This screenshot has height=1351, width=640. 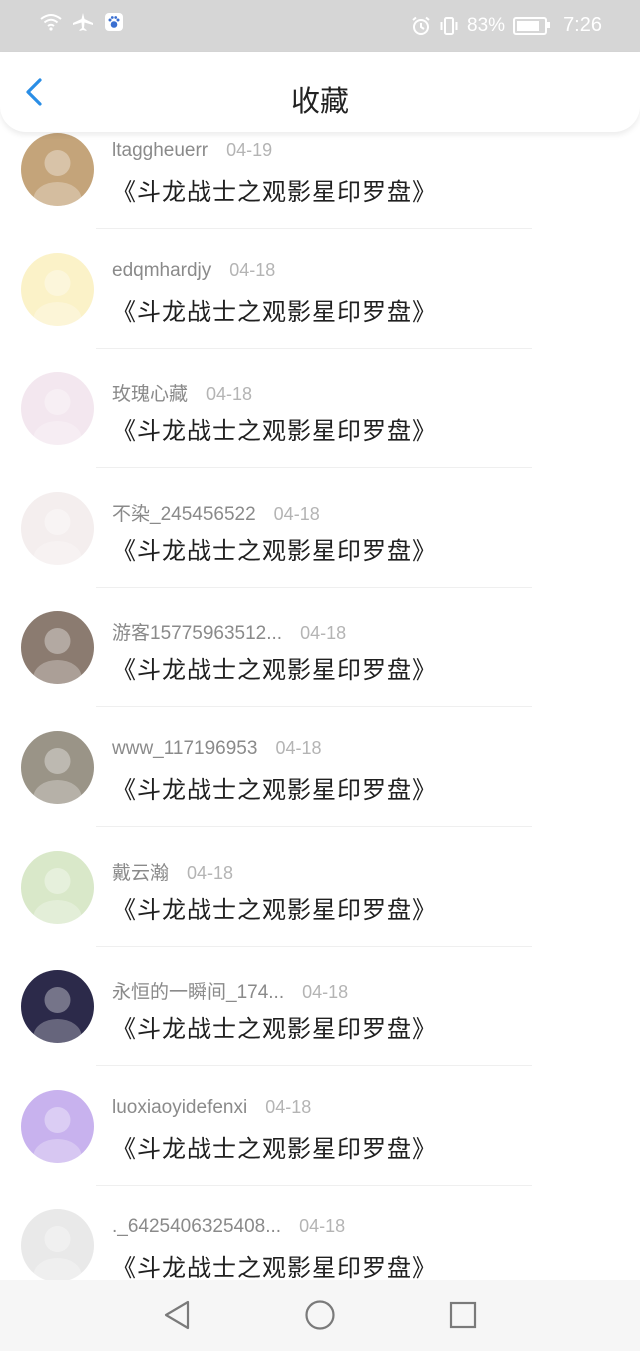 I want to click on username: luoxiaoyidefenxi, so click(x=179, y=1108).